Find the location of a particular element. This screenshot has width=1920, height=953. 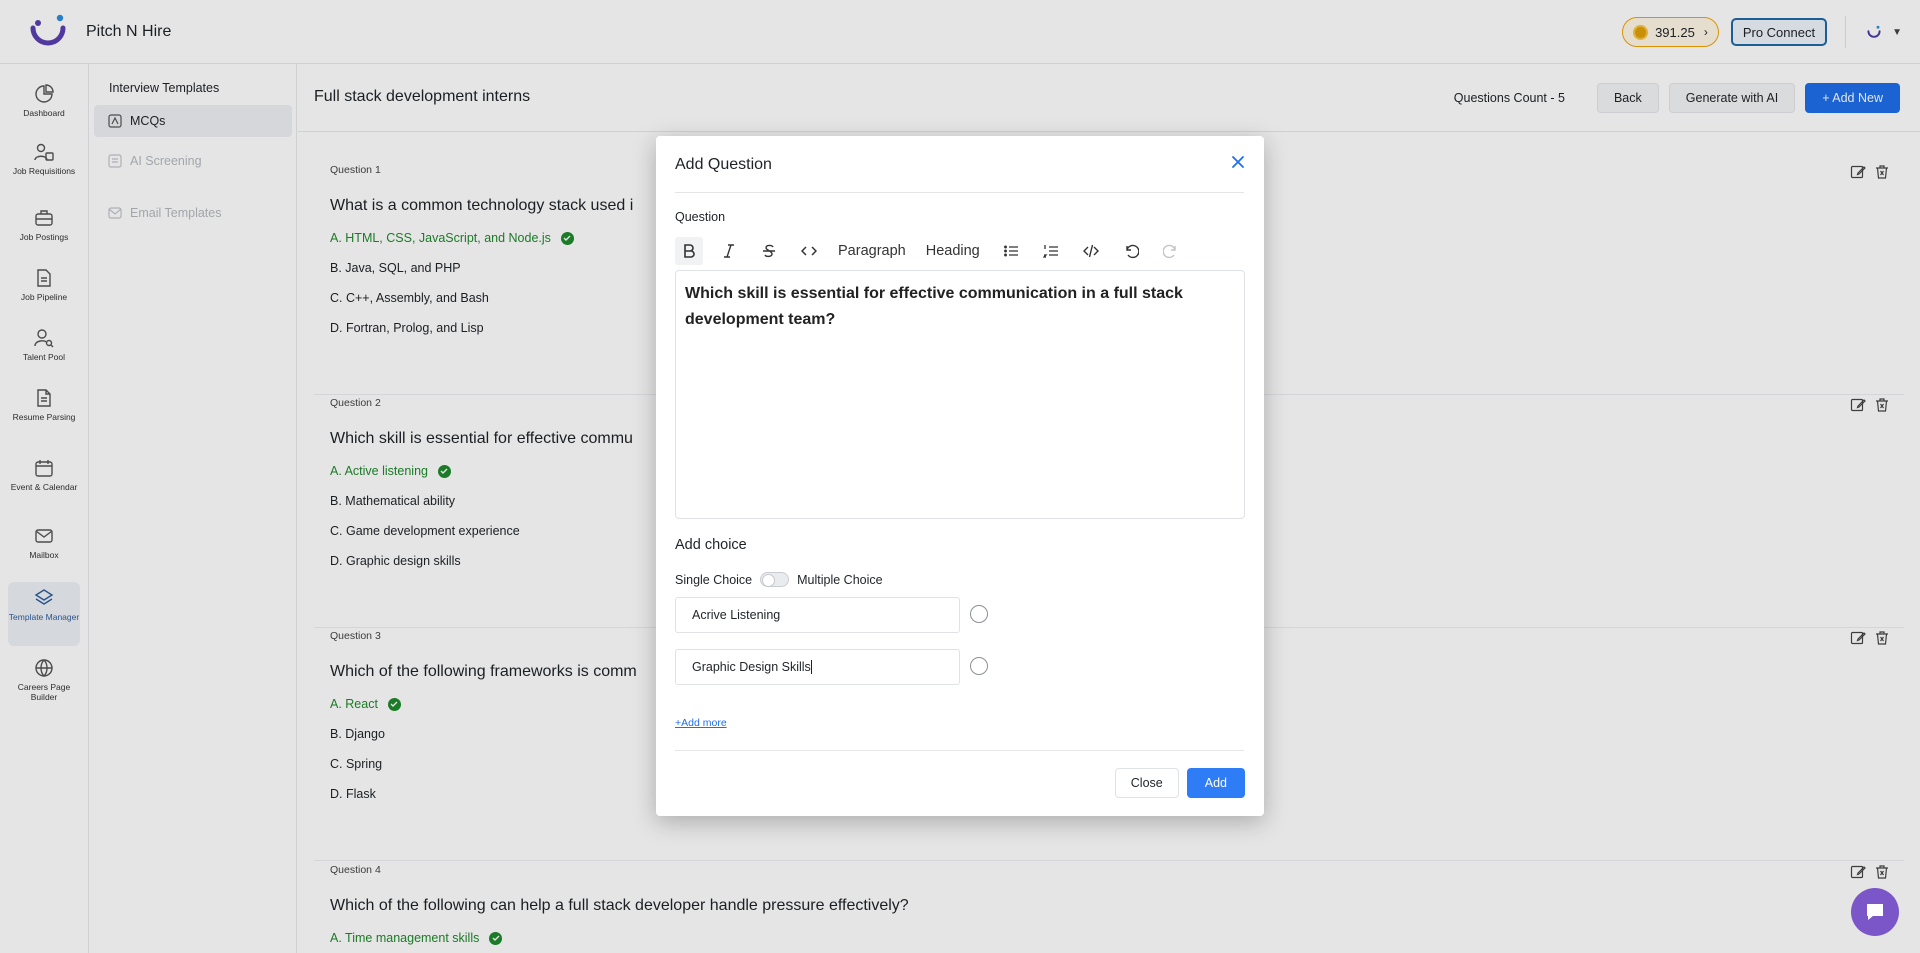

chat-icon is located at coordinates (1875, 912).